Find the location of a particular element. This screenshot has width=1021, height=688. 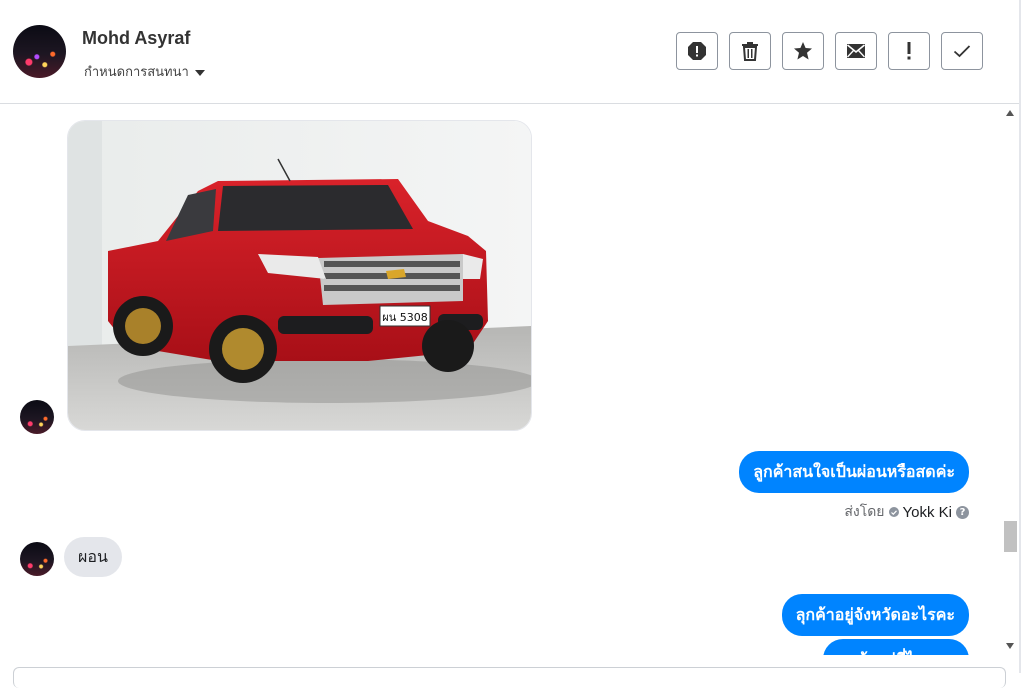

thread-bottom-edge is located at coordinates (501, 661).